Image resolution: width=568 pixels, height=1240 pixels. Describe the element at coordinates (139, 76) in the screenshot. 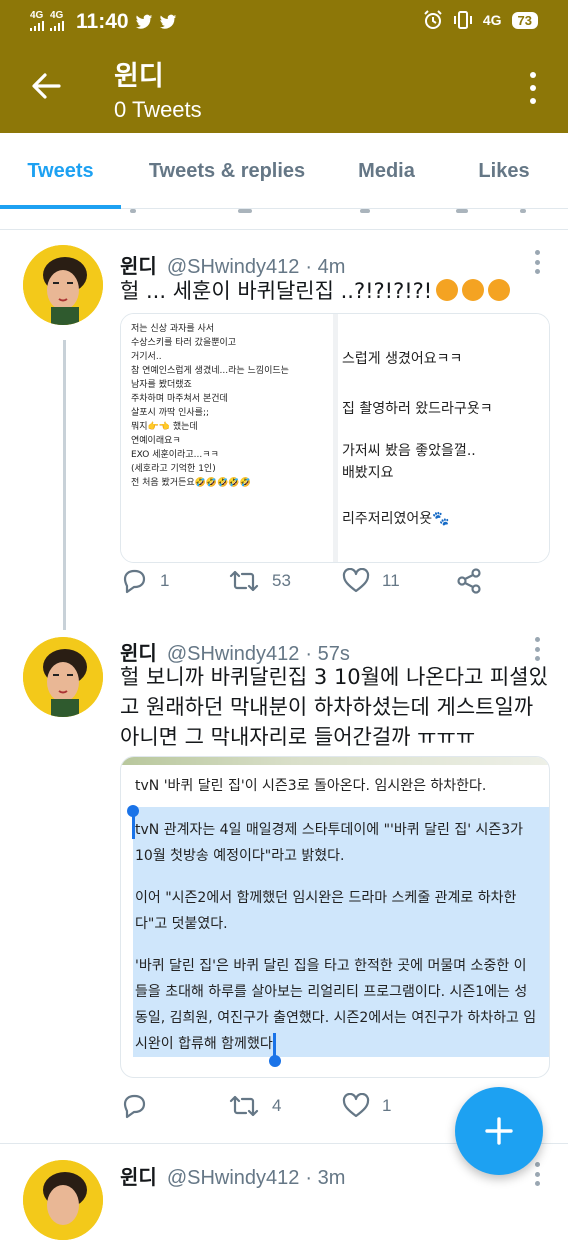

I see `page-title: 윈디` at that location.